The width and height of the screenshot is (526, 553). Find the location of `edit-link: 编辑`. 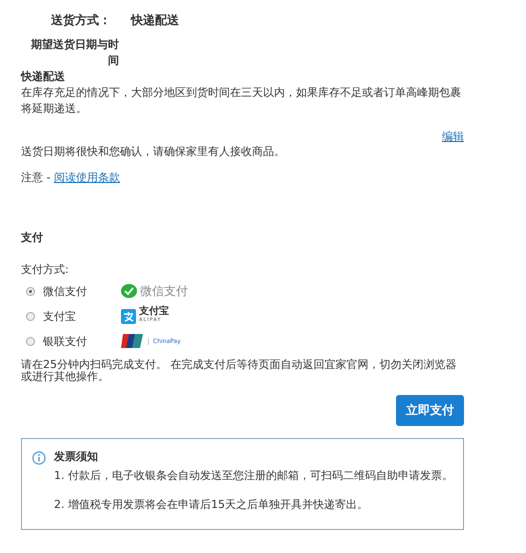

edit-link: 编辑 is located at coordinates (453, 136).